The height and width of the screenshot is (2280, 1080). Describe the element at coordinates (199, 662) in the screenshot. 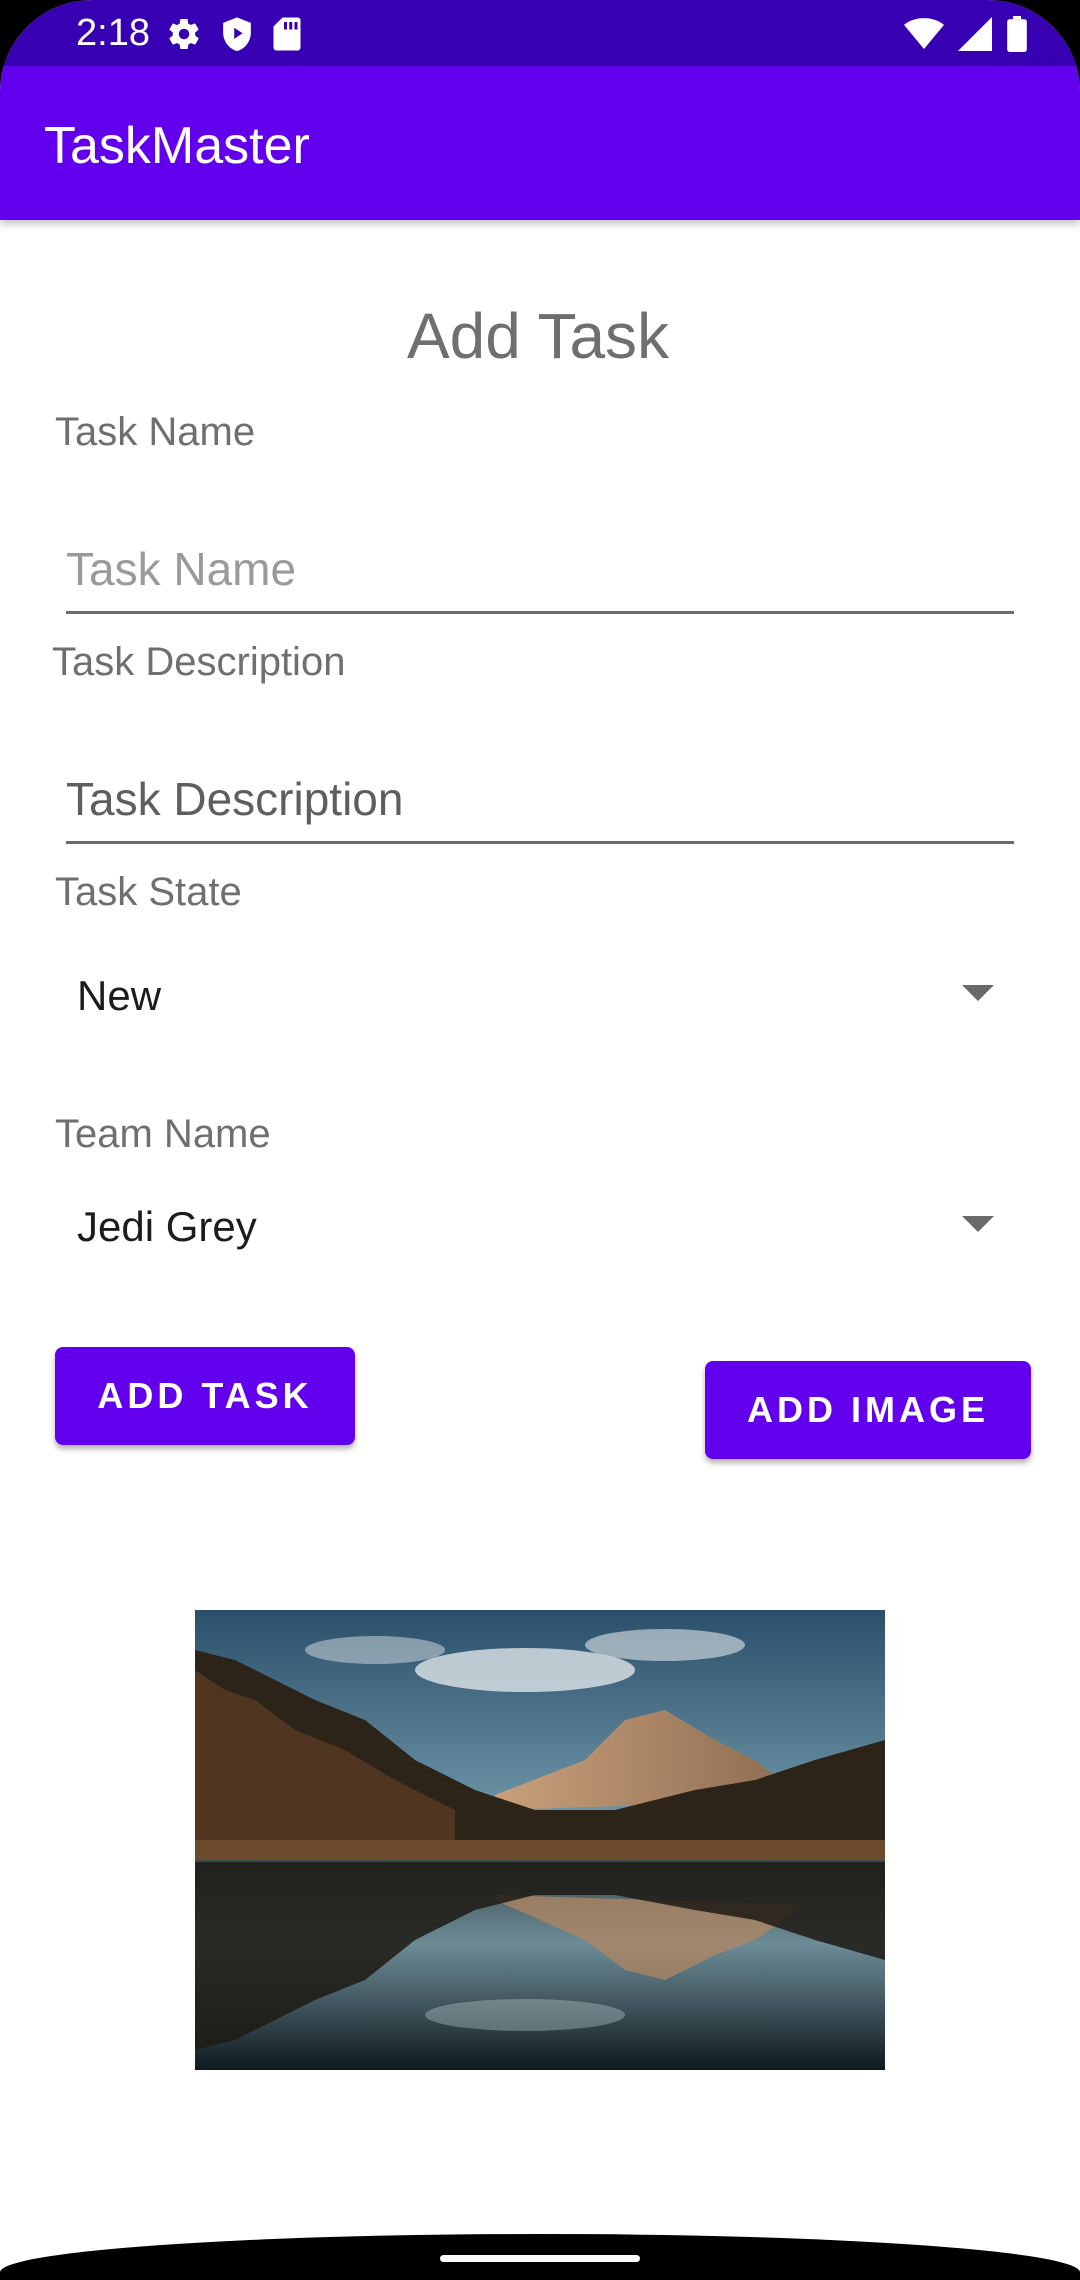

I see `task-description-label: Task Description` at that location.